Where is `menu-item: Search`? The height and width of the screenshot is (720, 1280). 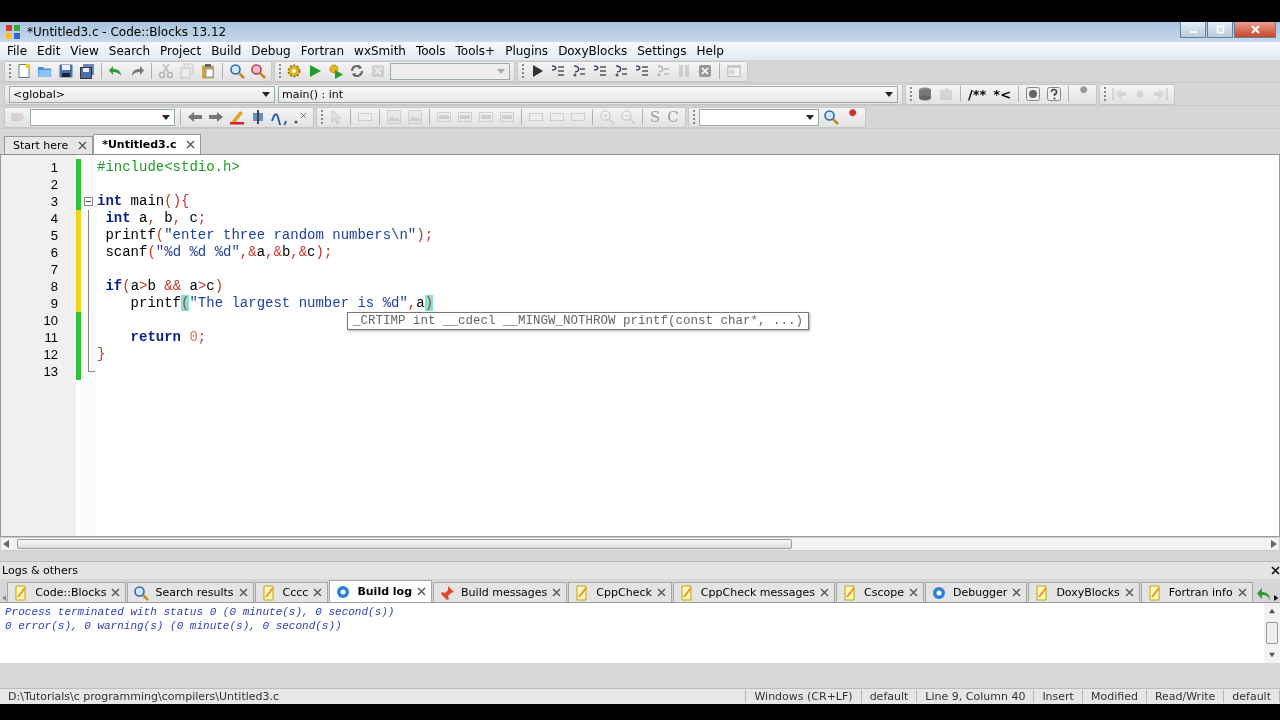 menu-item: Search is located at coordinates (129, 51).